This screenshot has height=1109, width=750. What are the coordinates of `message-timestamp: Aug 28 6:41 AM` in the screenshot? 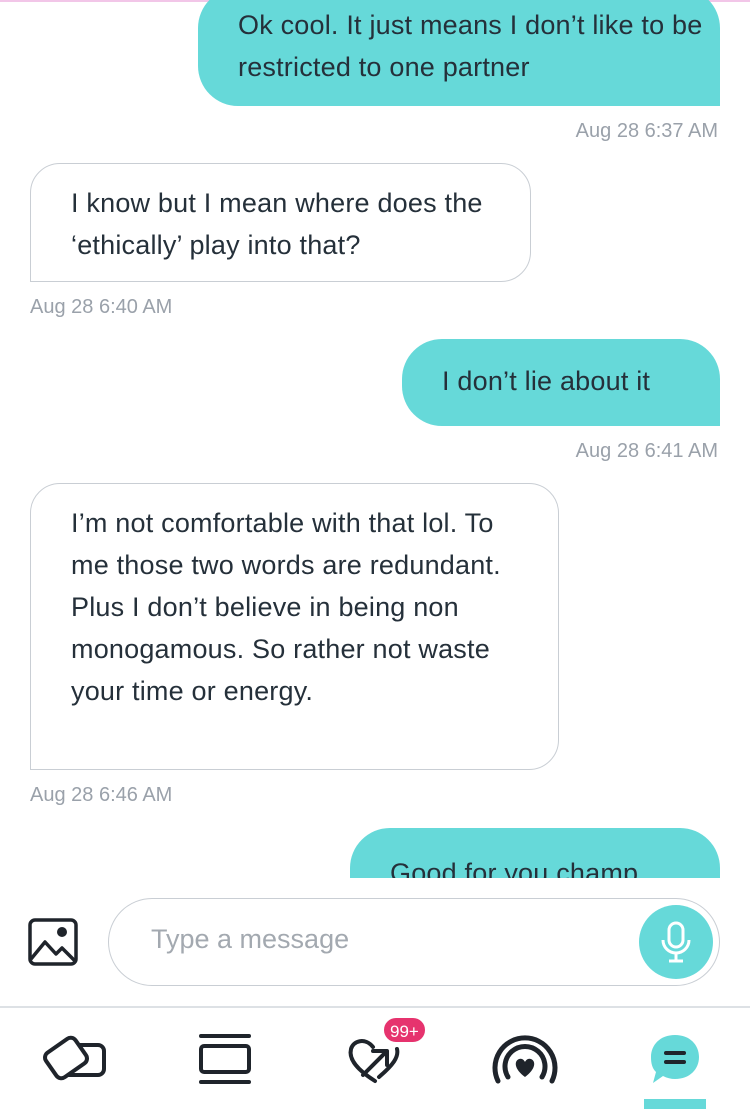 It's located at (646, 451).